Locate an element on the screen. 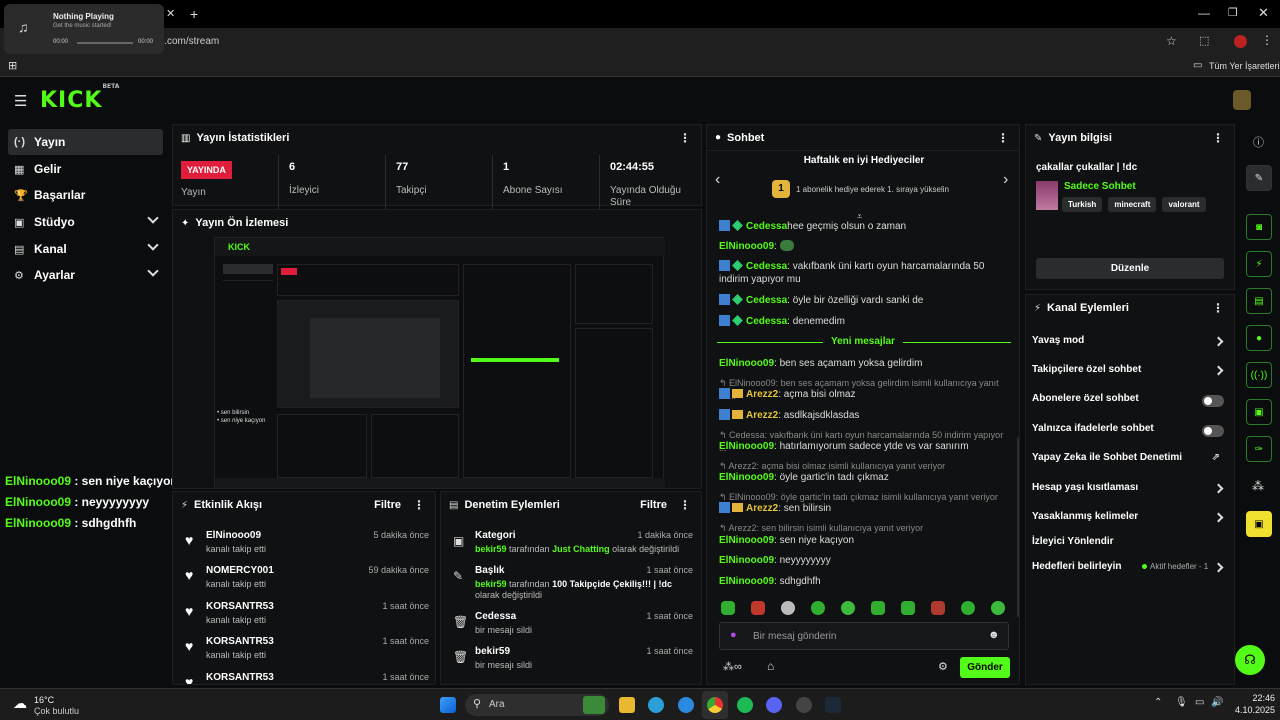  media-progress is located at coordinates (105, 43).